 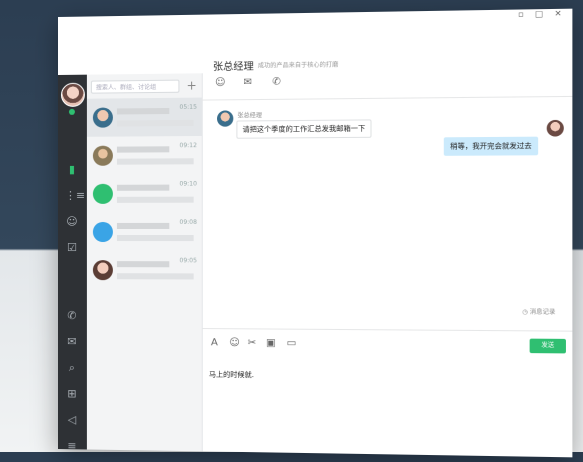 I want to click on contact-time: 09:05, so click(x=188, y=260).